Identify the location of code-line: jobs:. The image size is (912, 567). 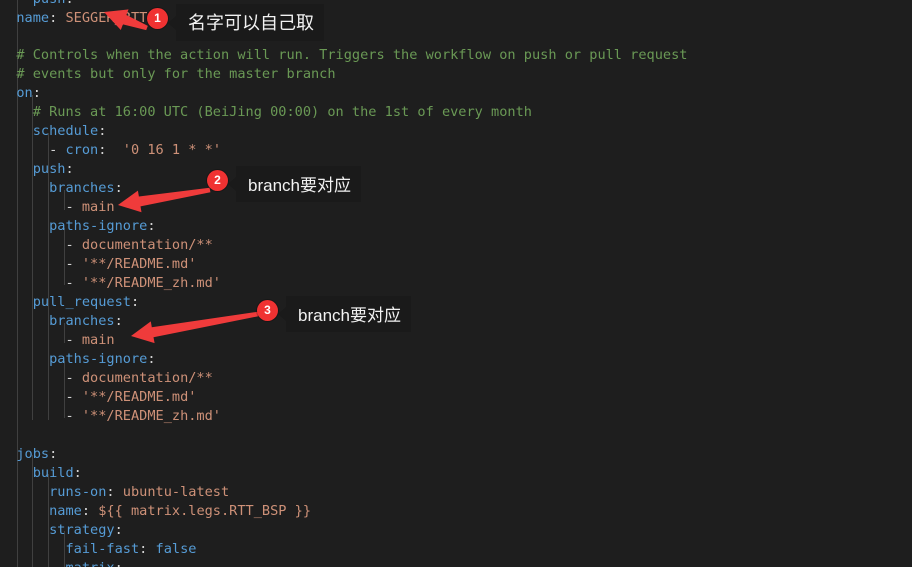
(28, 454).